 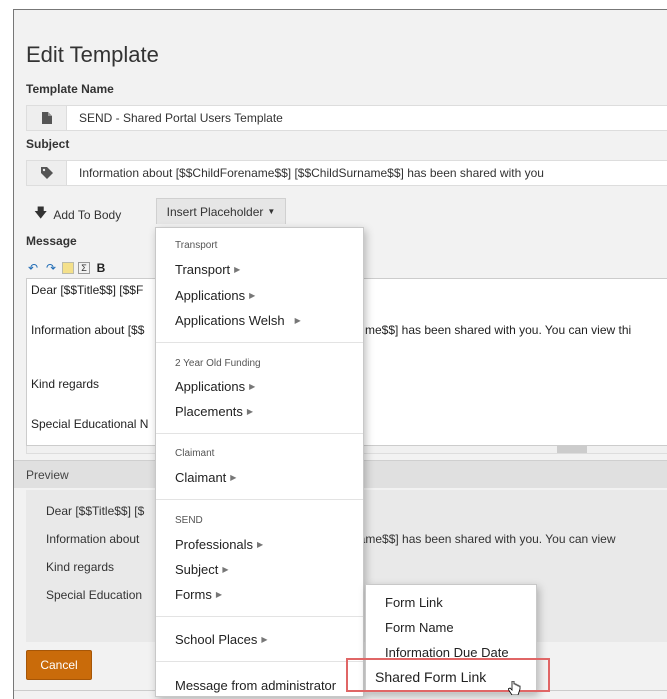 What do you see at coordinates (414, 602) in the screenshot?
I see `submenu-item-form-link: Form Link` at bounding box center [414, 602].